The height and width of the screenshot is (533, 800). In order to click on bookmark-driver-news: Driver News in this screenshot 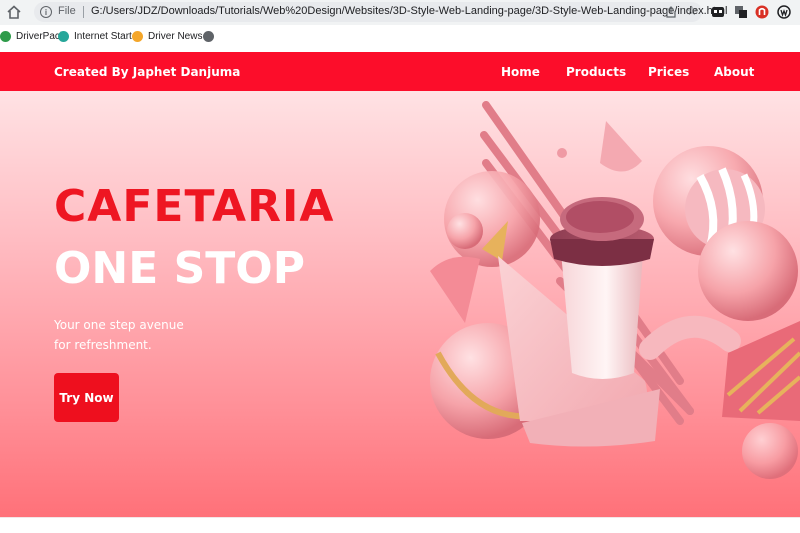, I will do `click(167, 36)`.